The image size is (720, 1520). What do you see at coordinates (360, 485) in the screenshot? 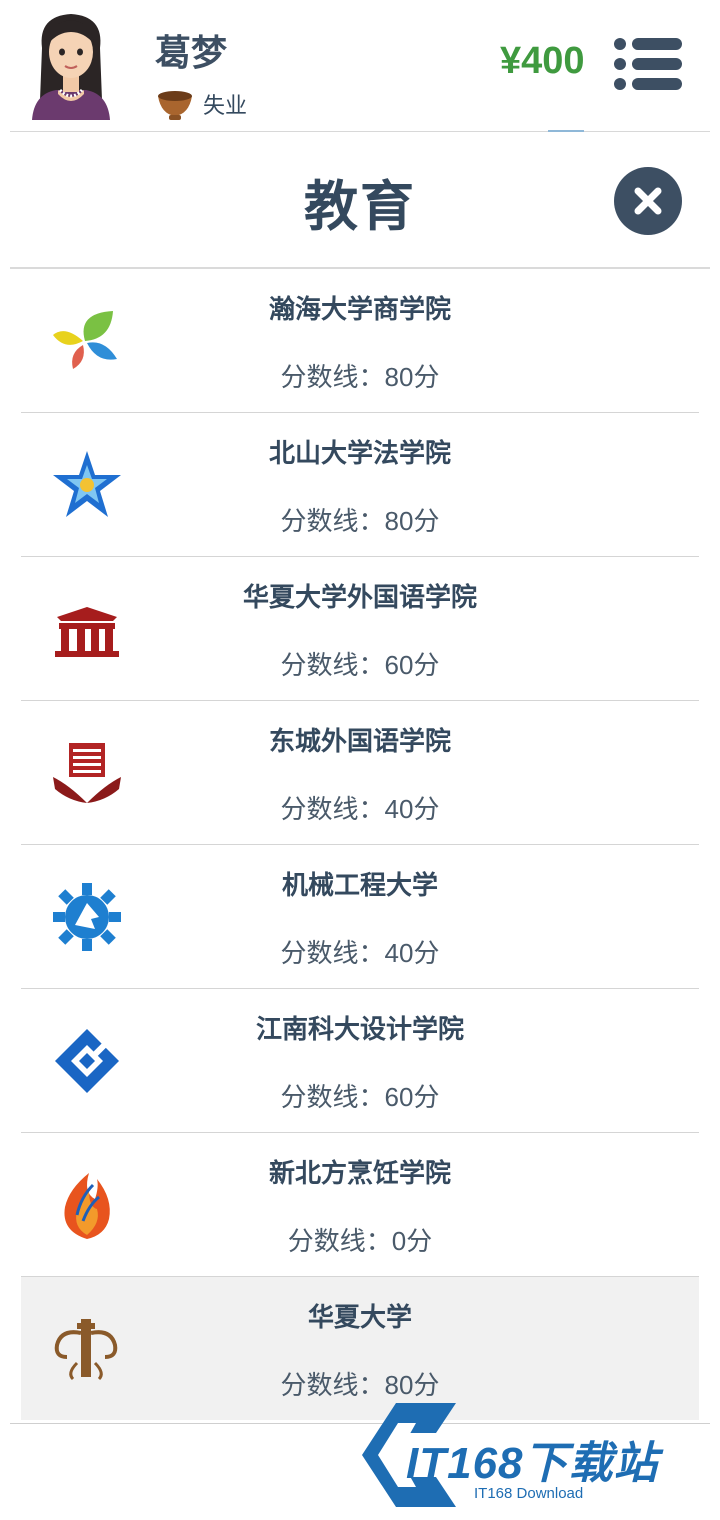
I see `school-item: 北山大学法学院 分数线：80分` at bounding box center [360, 485].